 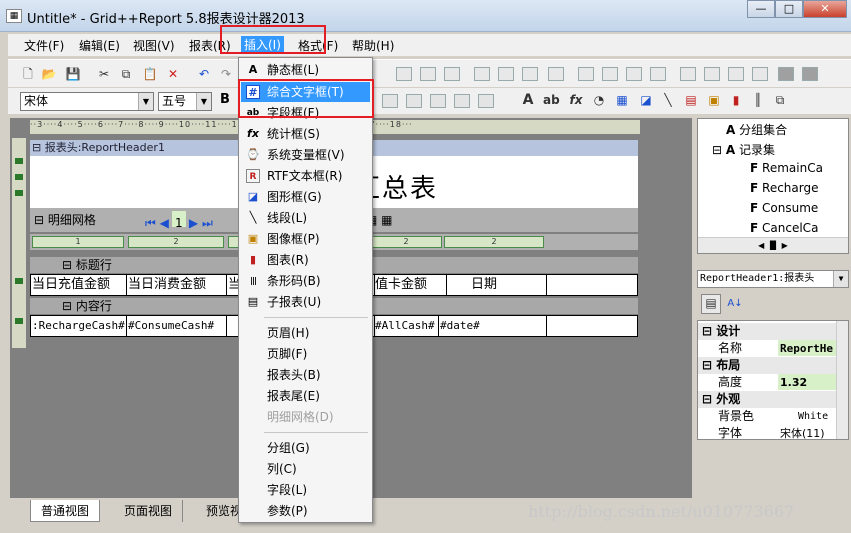 What do you see at coordinates (784, 188) in the screenshot?
I see `tree-node: F Recharge` at bounding box center [784, 188].